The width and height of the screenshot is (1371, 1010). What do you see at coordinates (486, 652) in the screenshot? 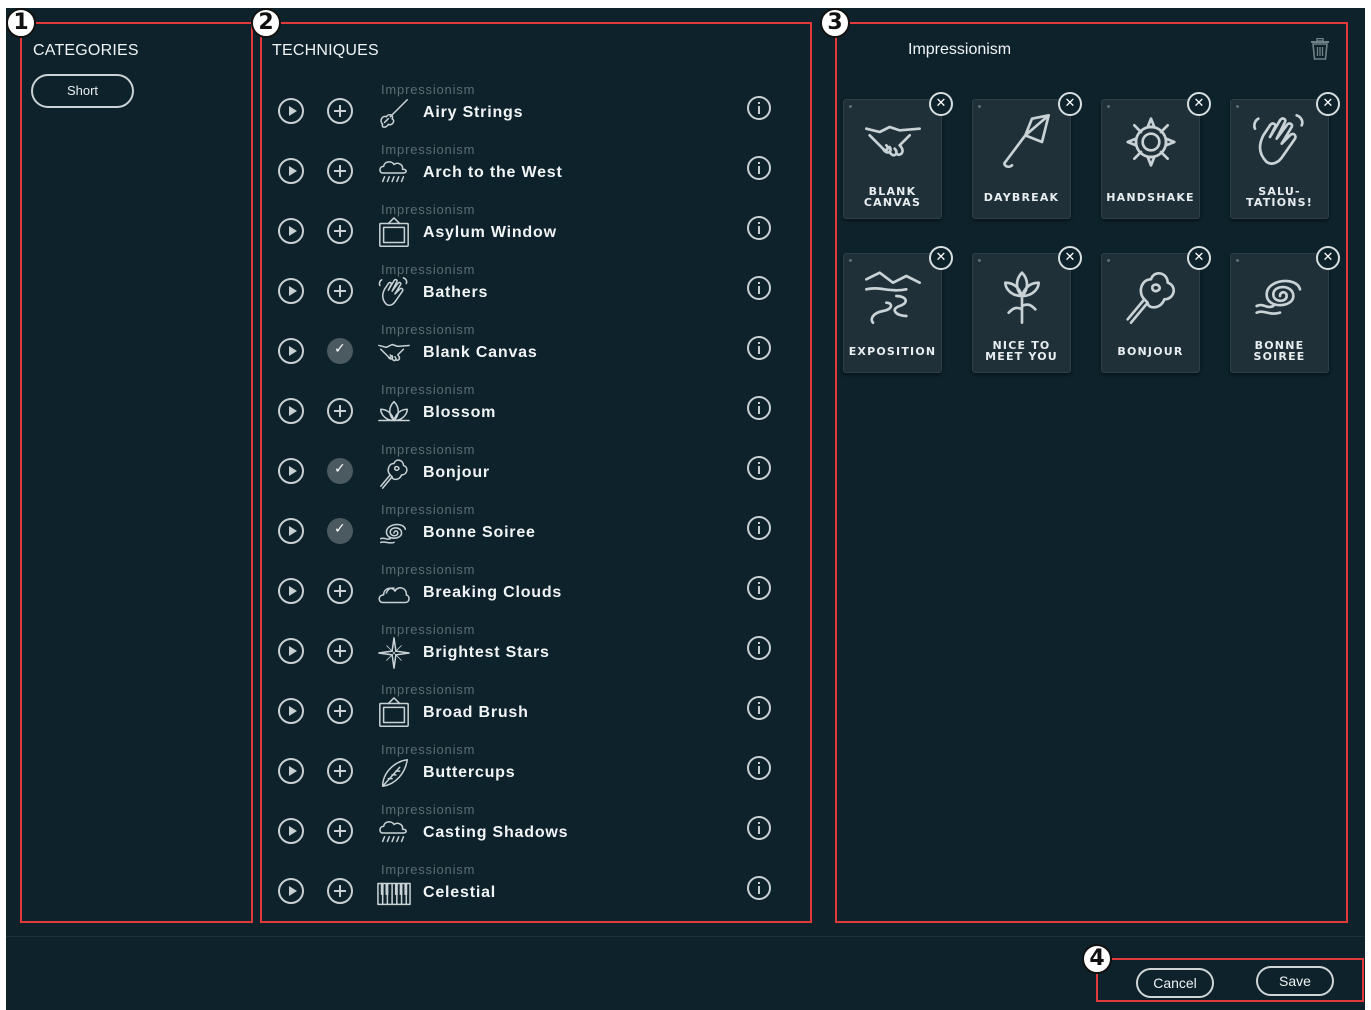
I see `technique-name: Brightest Stars` at bounding box center [486, 652].